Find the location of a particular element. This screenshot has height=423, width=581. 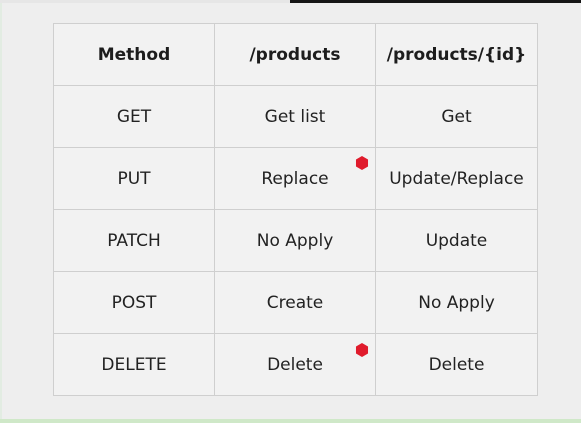

cell-collection-with-marker: Delete is located at coordinates (295, 364).